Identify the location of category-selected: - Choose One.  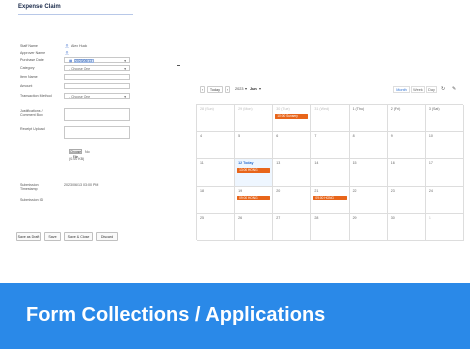
(80, 69).